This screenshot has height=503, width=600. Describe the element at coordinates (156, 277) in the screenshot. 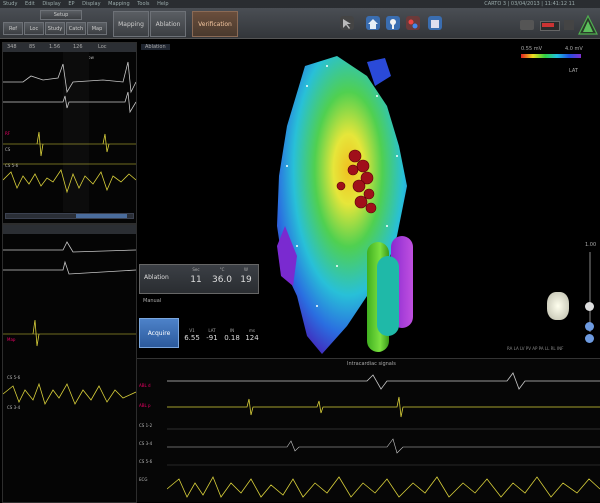

I see `ablation-title: Ablation` at that location.